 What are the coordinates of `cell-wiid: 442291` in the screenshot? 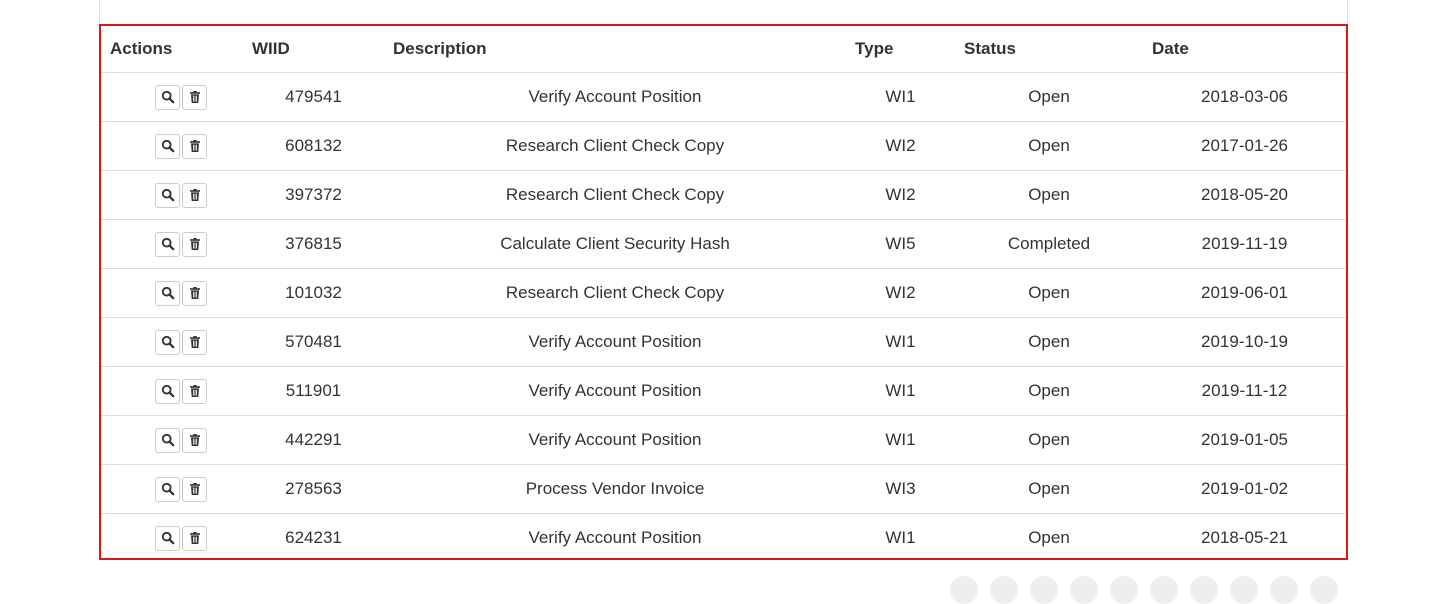 It's located at (313, 440).